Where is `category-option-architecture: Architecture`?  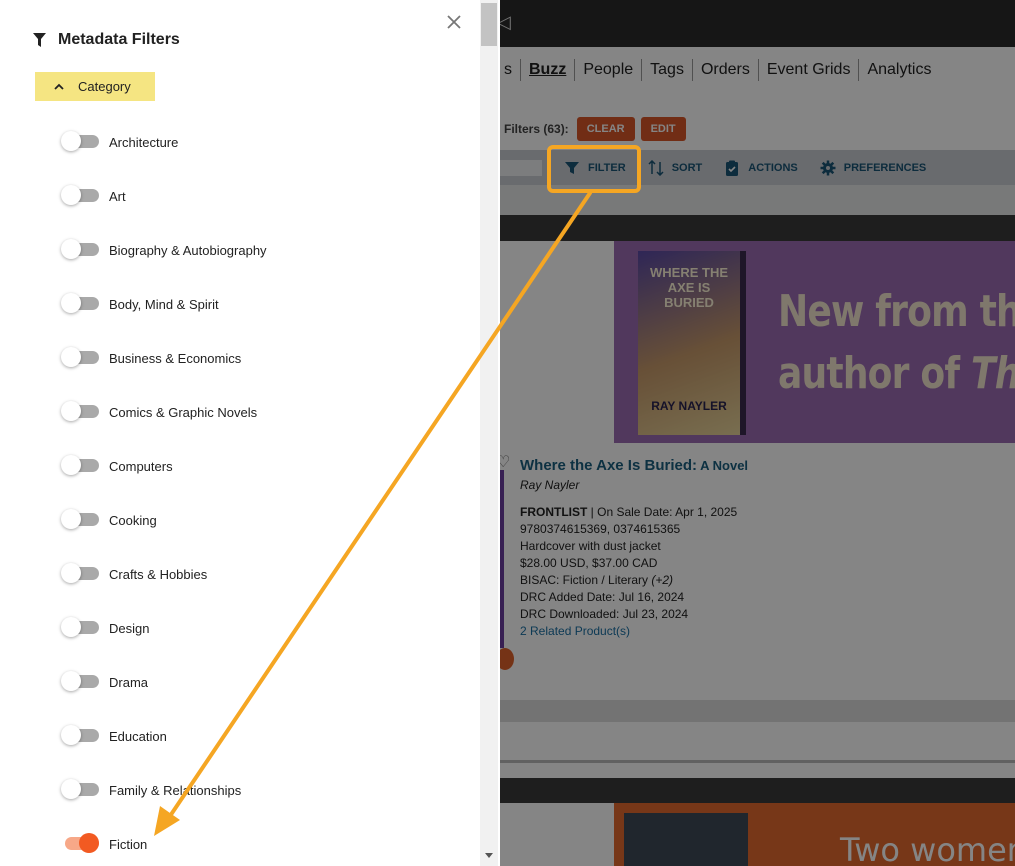
category-option-architecture: Architecture is located at coordinates (235, 142).